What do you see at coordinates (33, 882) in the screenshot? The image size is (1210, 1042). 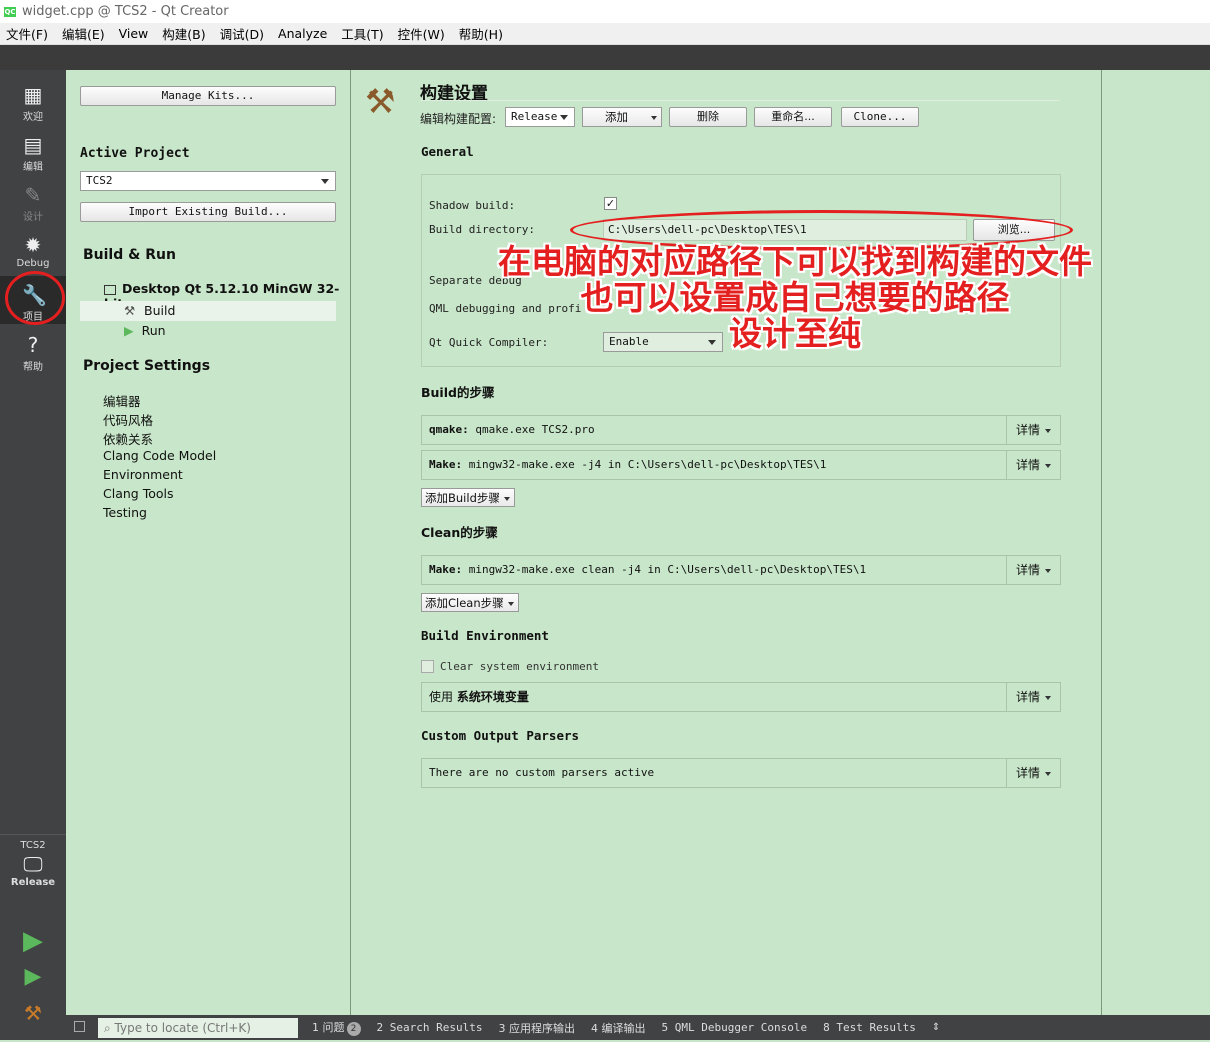 I see `kit-config-name: Release` at bounding box center [33, 882].